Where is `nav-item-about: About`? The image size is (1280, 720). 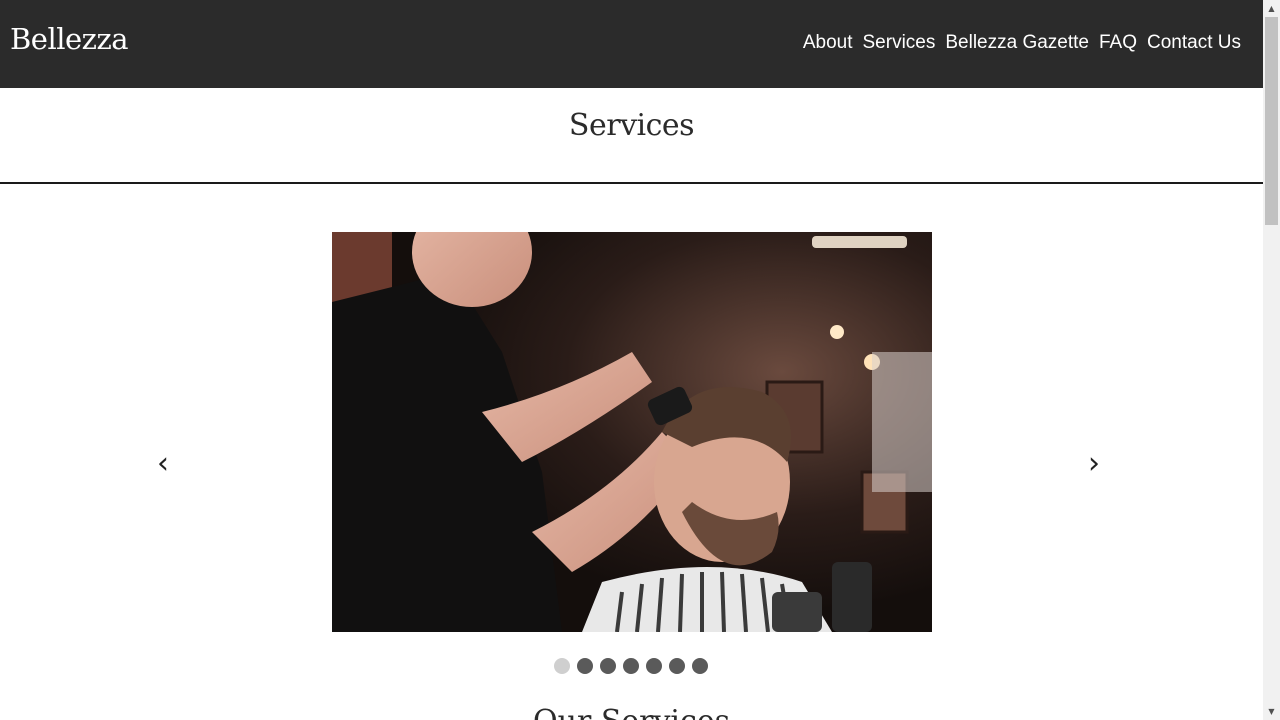 nav-item-about: About is located at coordinates (828, 43).